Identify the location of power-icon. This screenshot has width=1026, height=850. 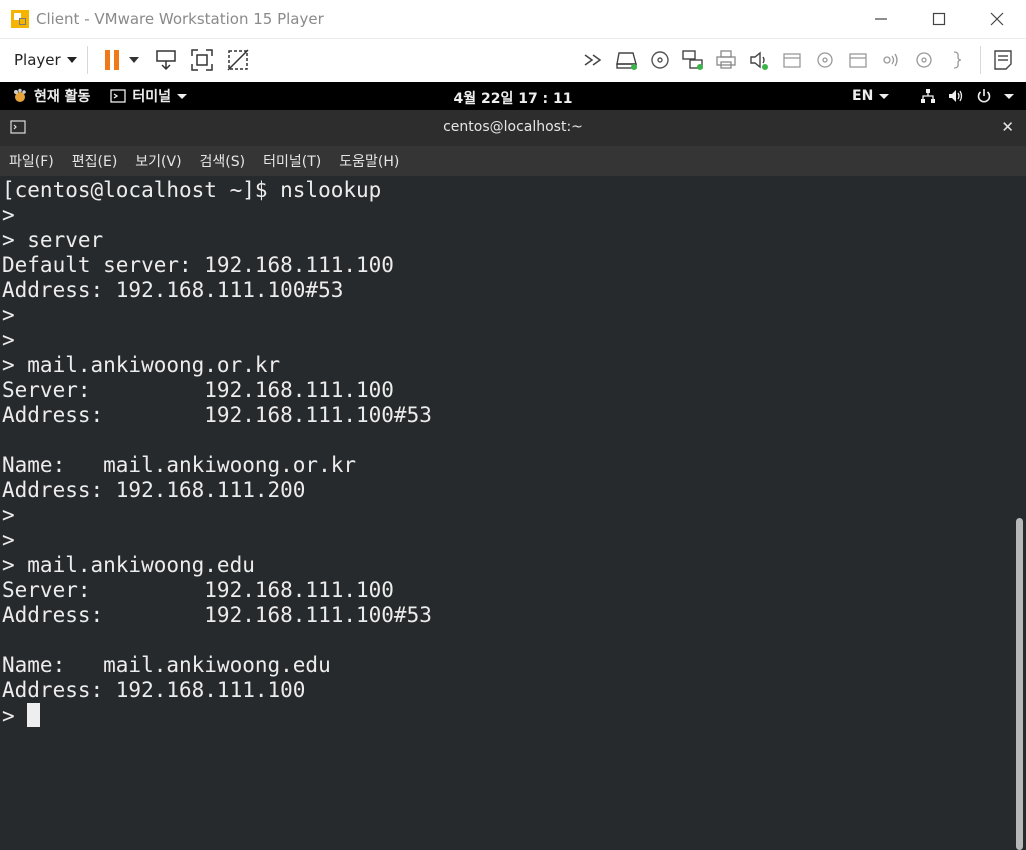
(984, 96).